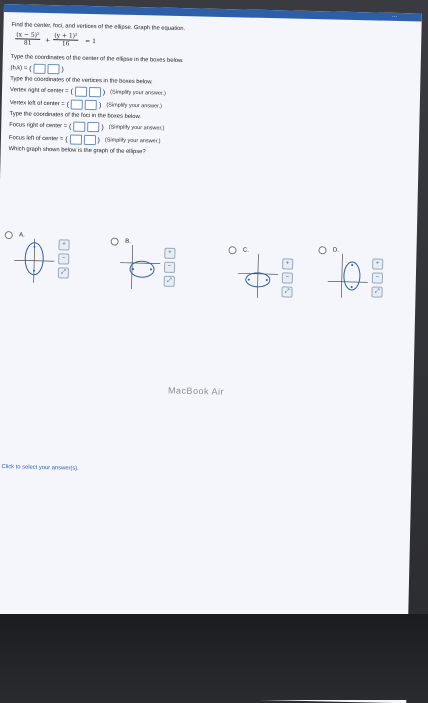 The height and width of the screenshot is (703, 428). I want to click on option-a-radio, so click(8, 235).